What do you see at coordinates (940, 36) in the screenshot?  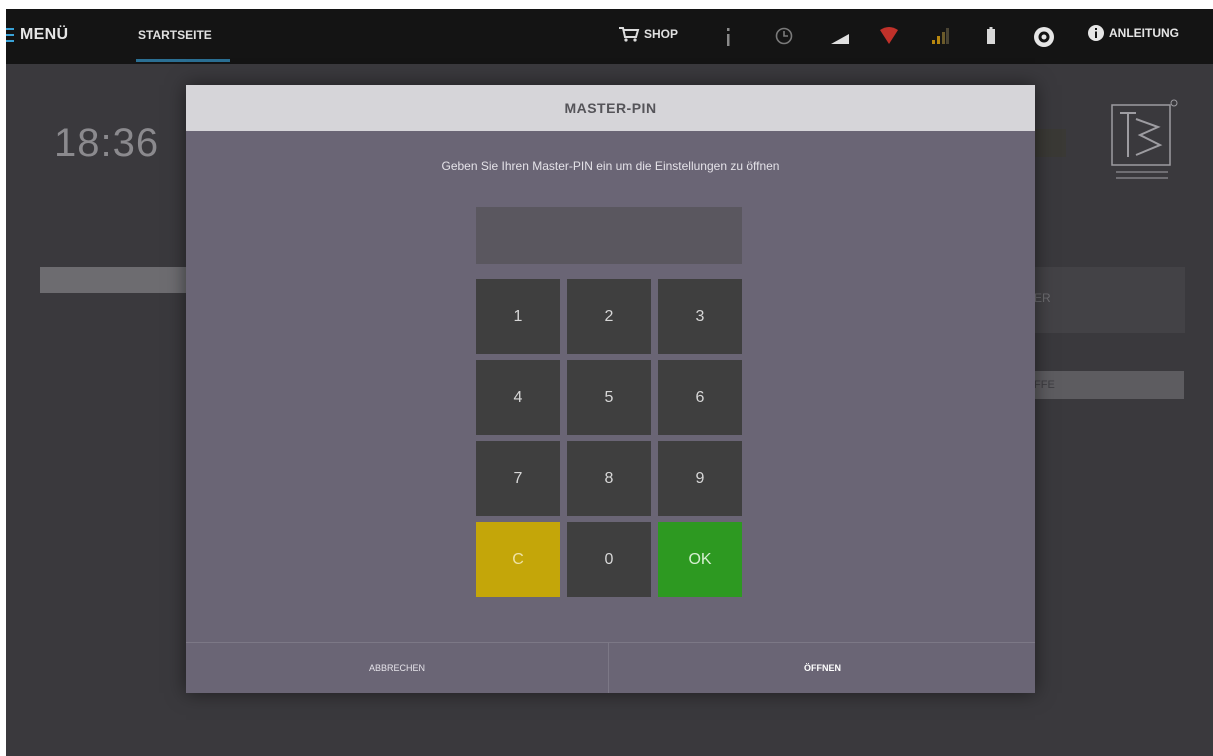 I see `cellular-icon` at bounding box center [940, 36].